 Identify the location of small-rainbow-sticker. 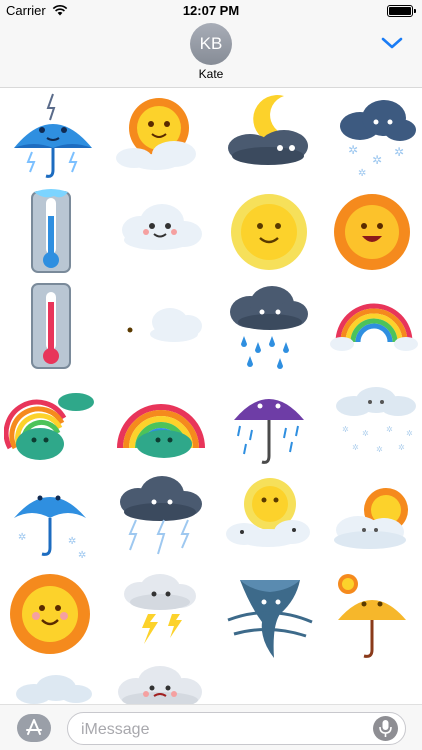
(375, 328).